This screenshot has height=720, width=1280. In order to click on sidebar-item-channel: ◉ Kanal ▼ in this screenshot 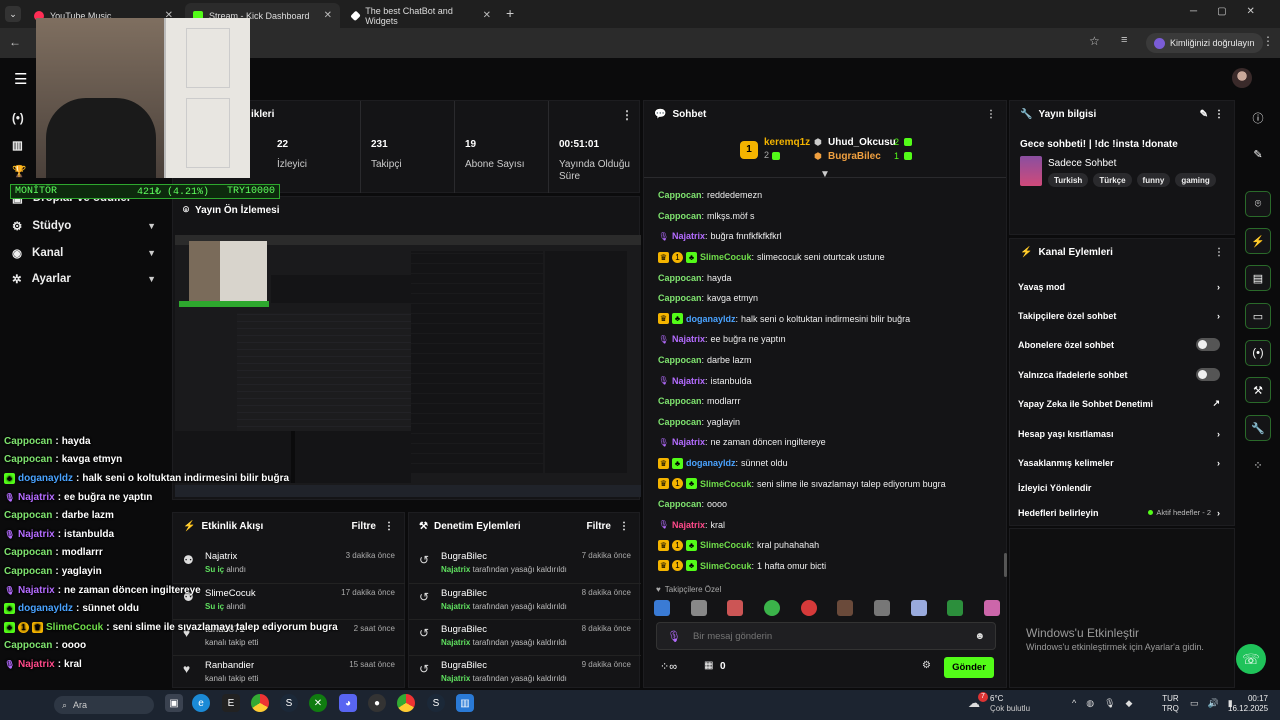, I will do `click(85, 253)`.